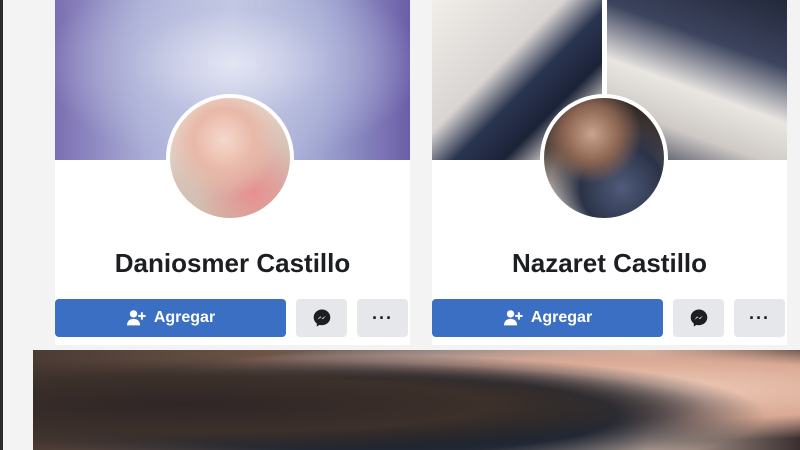 This screenshot has height=450, width=800. I want to click on profile-name: Nazaret Castillo, so click(609, 263).